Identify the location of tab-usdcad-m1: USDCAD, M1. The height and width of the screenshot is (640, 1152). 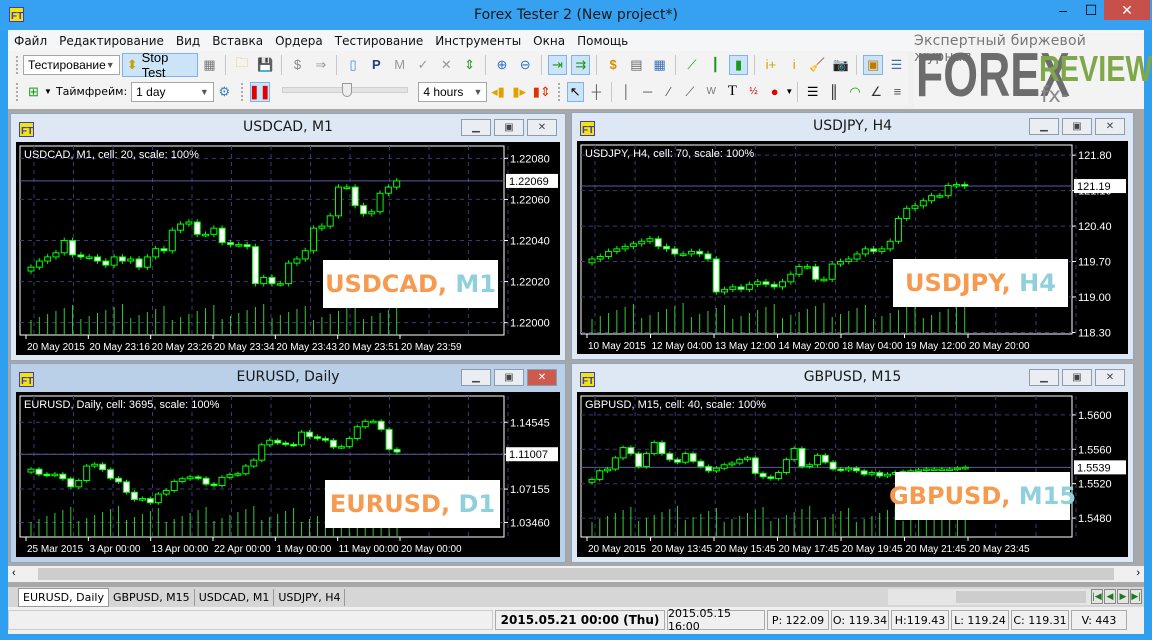
(235, 597).